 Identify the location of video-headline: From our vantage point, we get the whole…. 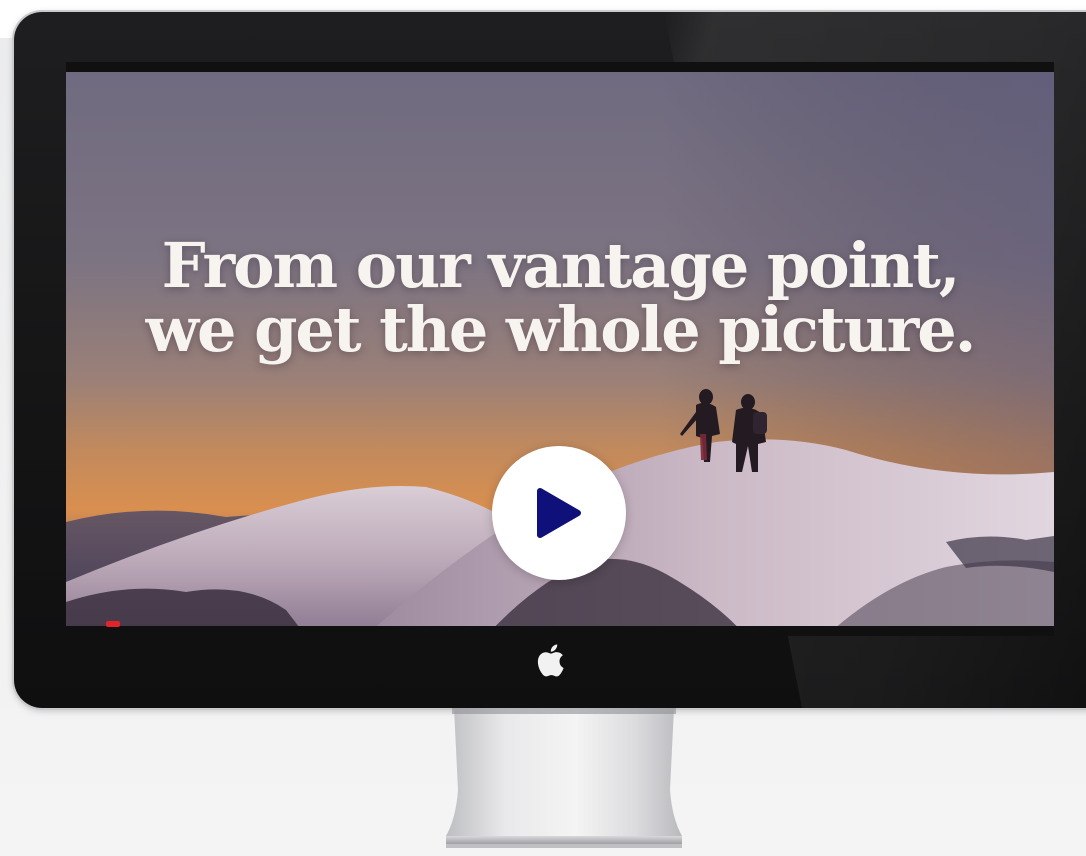
(560, 298).